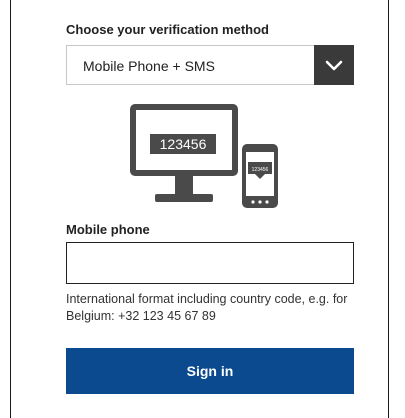 Image resolution: width=405 pixels, height=418 pixels. I want to click on mobile-phone-input, so click(210, 263).